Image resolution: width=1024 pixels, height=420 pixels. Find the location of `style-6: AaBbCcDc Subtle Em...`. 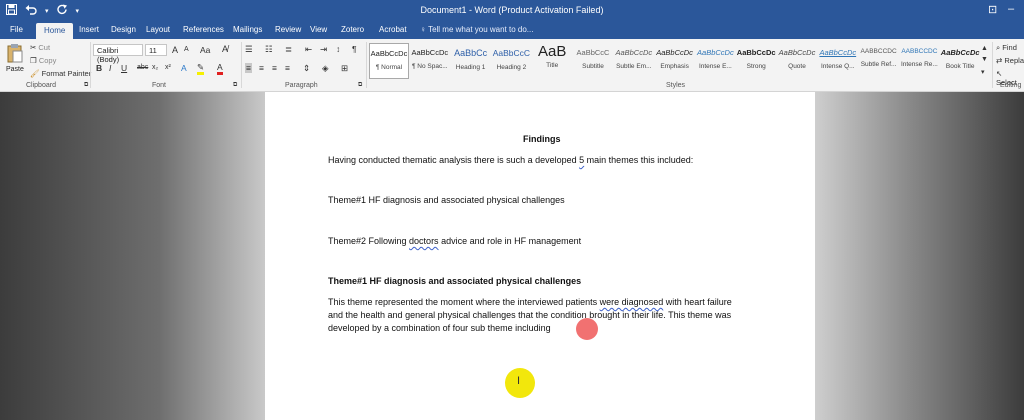

style-6: AaBbCcDc Subtle Em... is located at coordinates (634, 61).